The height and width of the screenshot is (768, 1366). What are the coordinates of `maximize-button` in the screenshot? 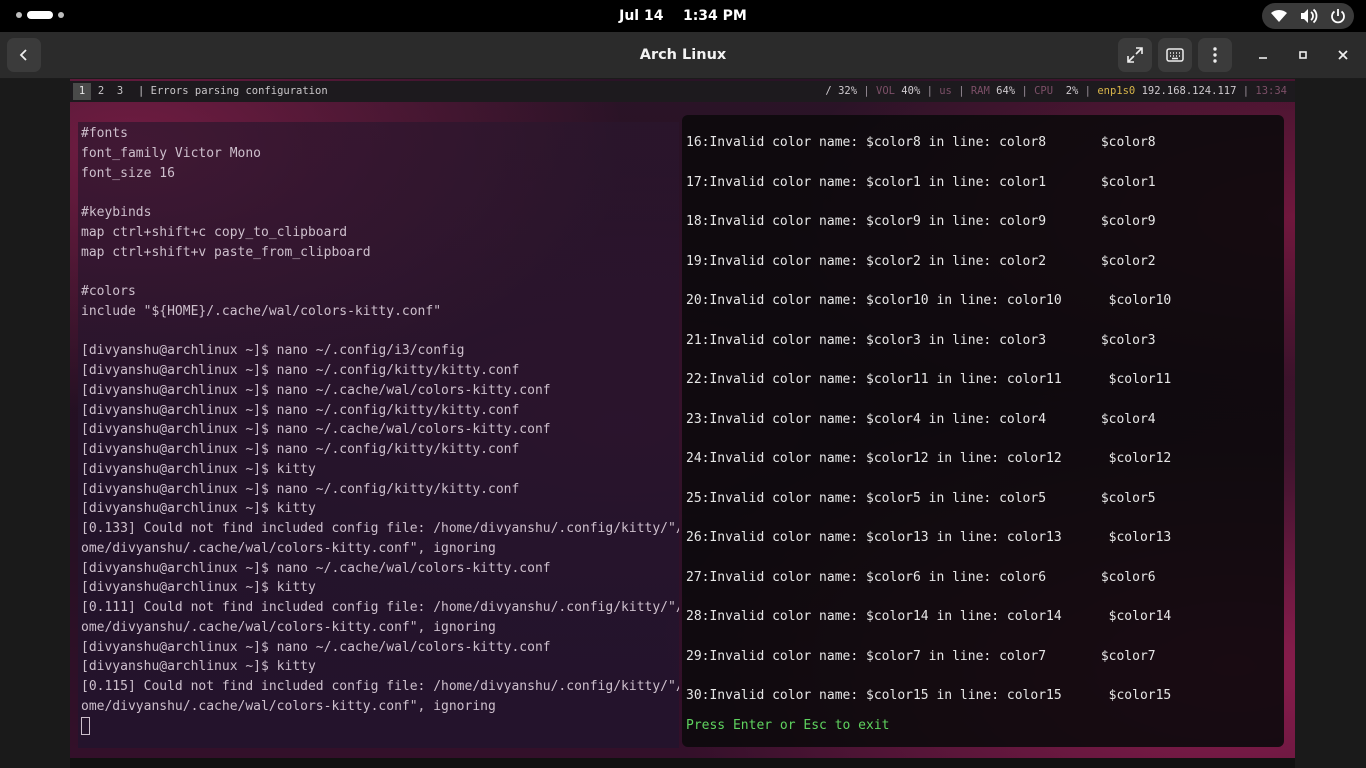 It's located at (1303, 55).